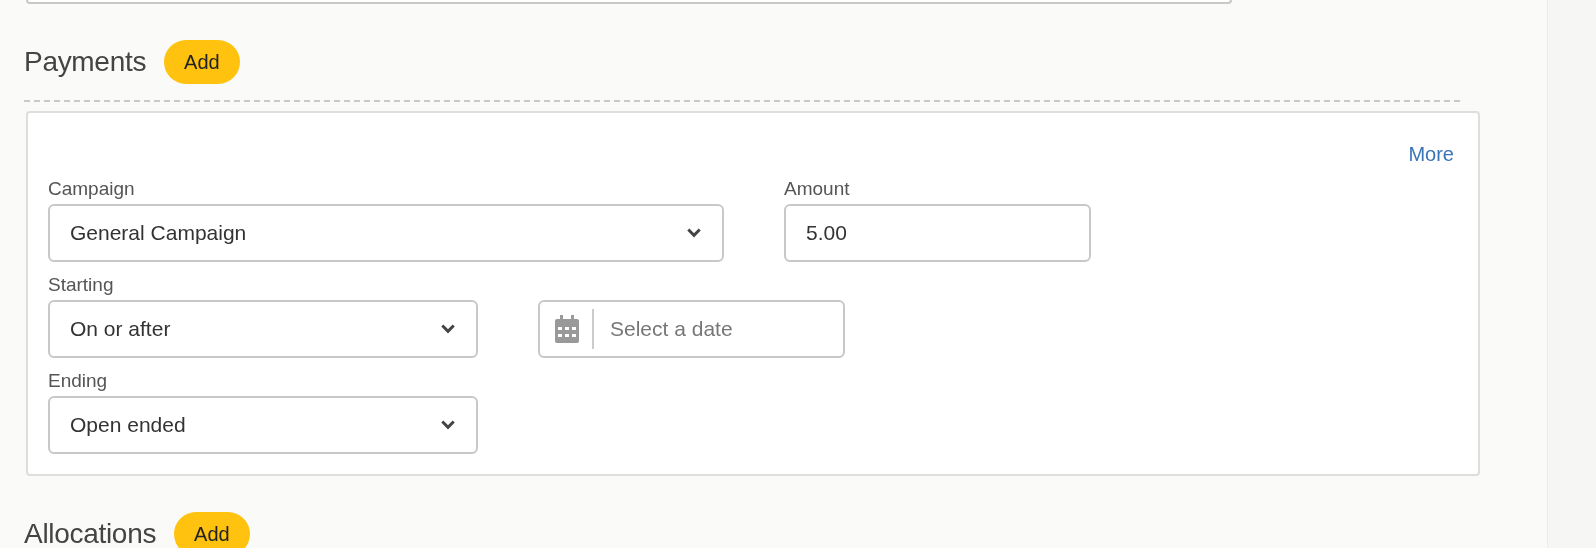  Describe the element at coordinates (263, 425) in the screenshot. I see `dropdown: Open ended` at that location.